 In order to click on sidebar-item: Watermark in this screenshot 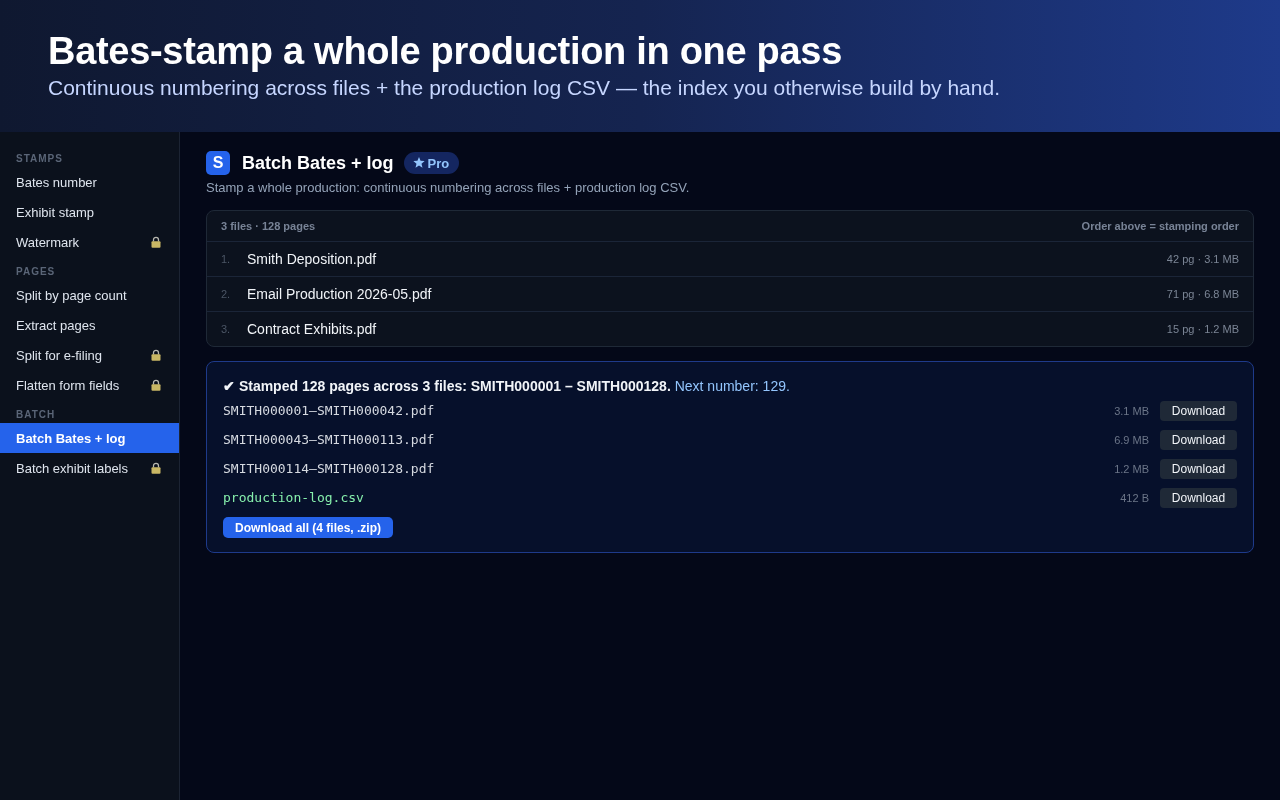, I will do `click(89, 242)`.